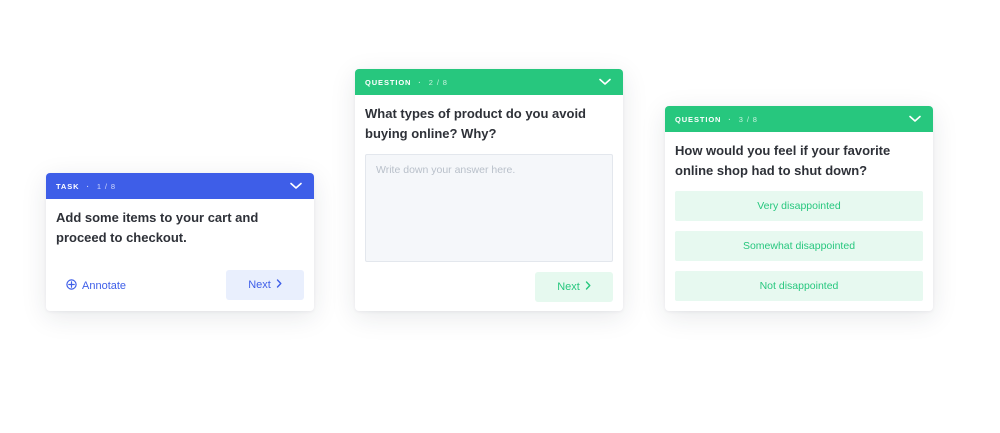 The width and height of the screenshot is (1000, 433). I want to click on answer-textarea: Write down your answer here., so click(489, 208).